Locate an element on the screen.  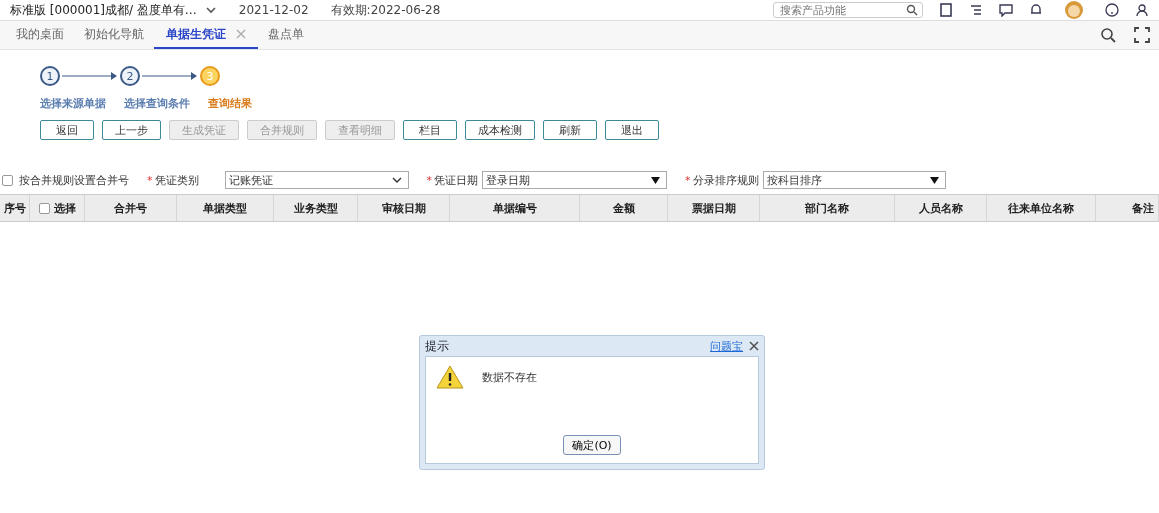
select-field: 登录日期 is located at coordinates (574, 180).